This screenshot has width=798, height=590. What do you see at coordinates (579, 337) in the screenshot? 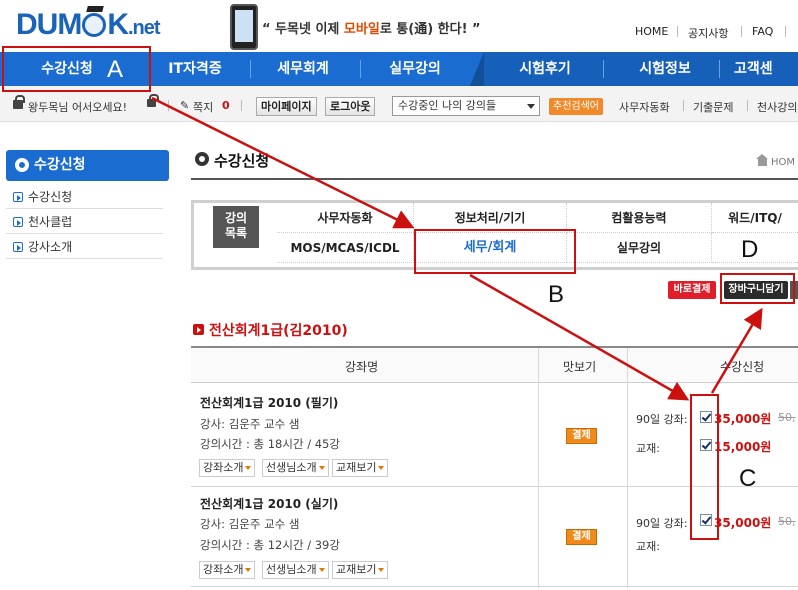
I see `arrow-b-to-c` at bounding box center [579, 337].